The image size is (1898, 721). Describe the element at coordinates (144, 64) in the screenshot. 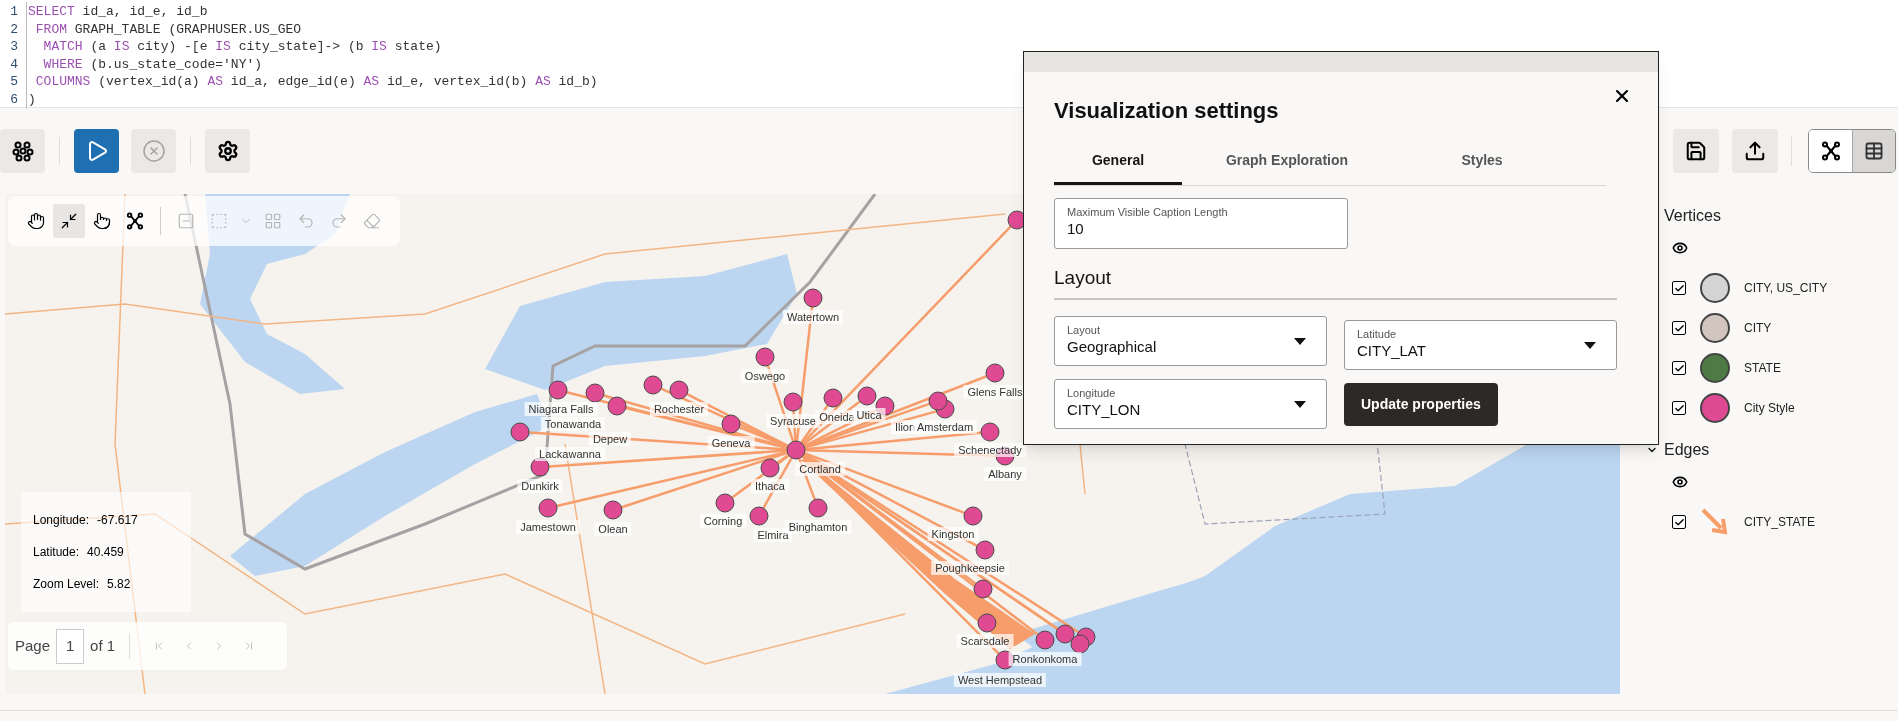

I see `code-line: WHERE (b.us_state_code='NY')` at that location.